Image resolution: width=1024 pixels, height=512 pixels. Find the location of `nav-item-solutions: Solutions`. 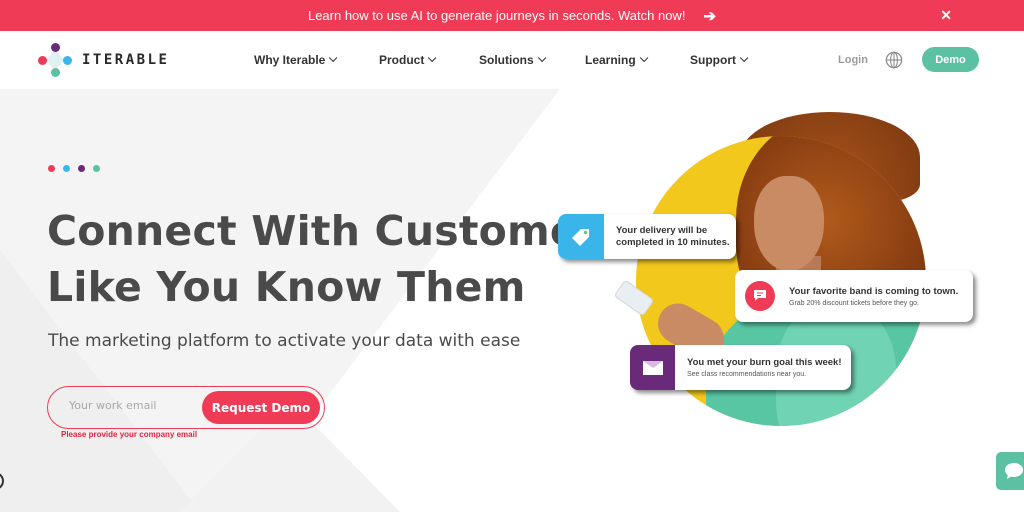

nav-item-solutions: Solutions is located at coordinates (513, 60).